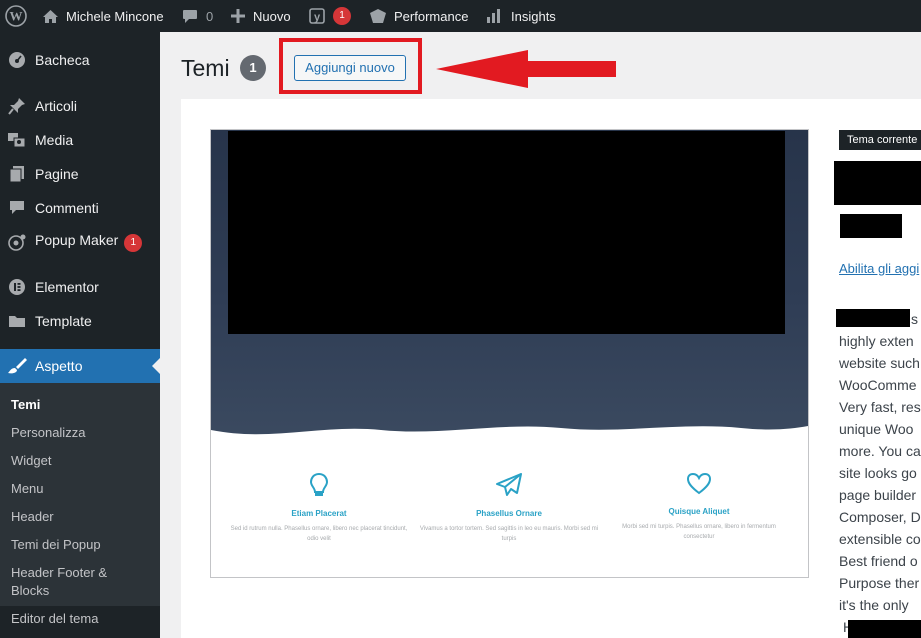  I want to click on feature-title: Phasellus Ornare, so click(509, 513).